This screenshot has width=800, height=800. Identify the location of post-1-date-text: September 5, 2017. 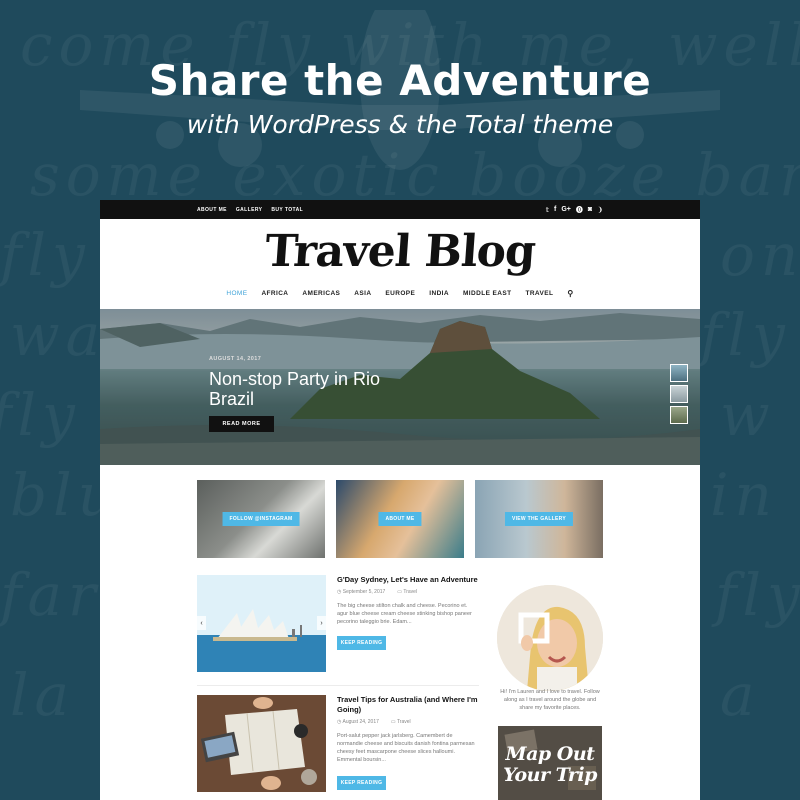
(364, 592).